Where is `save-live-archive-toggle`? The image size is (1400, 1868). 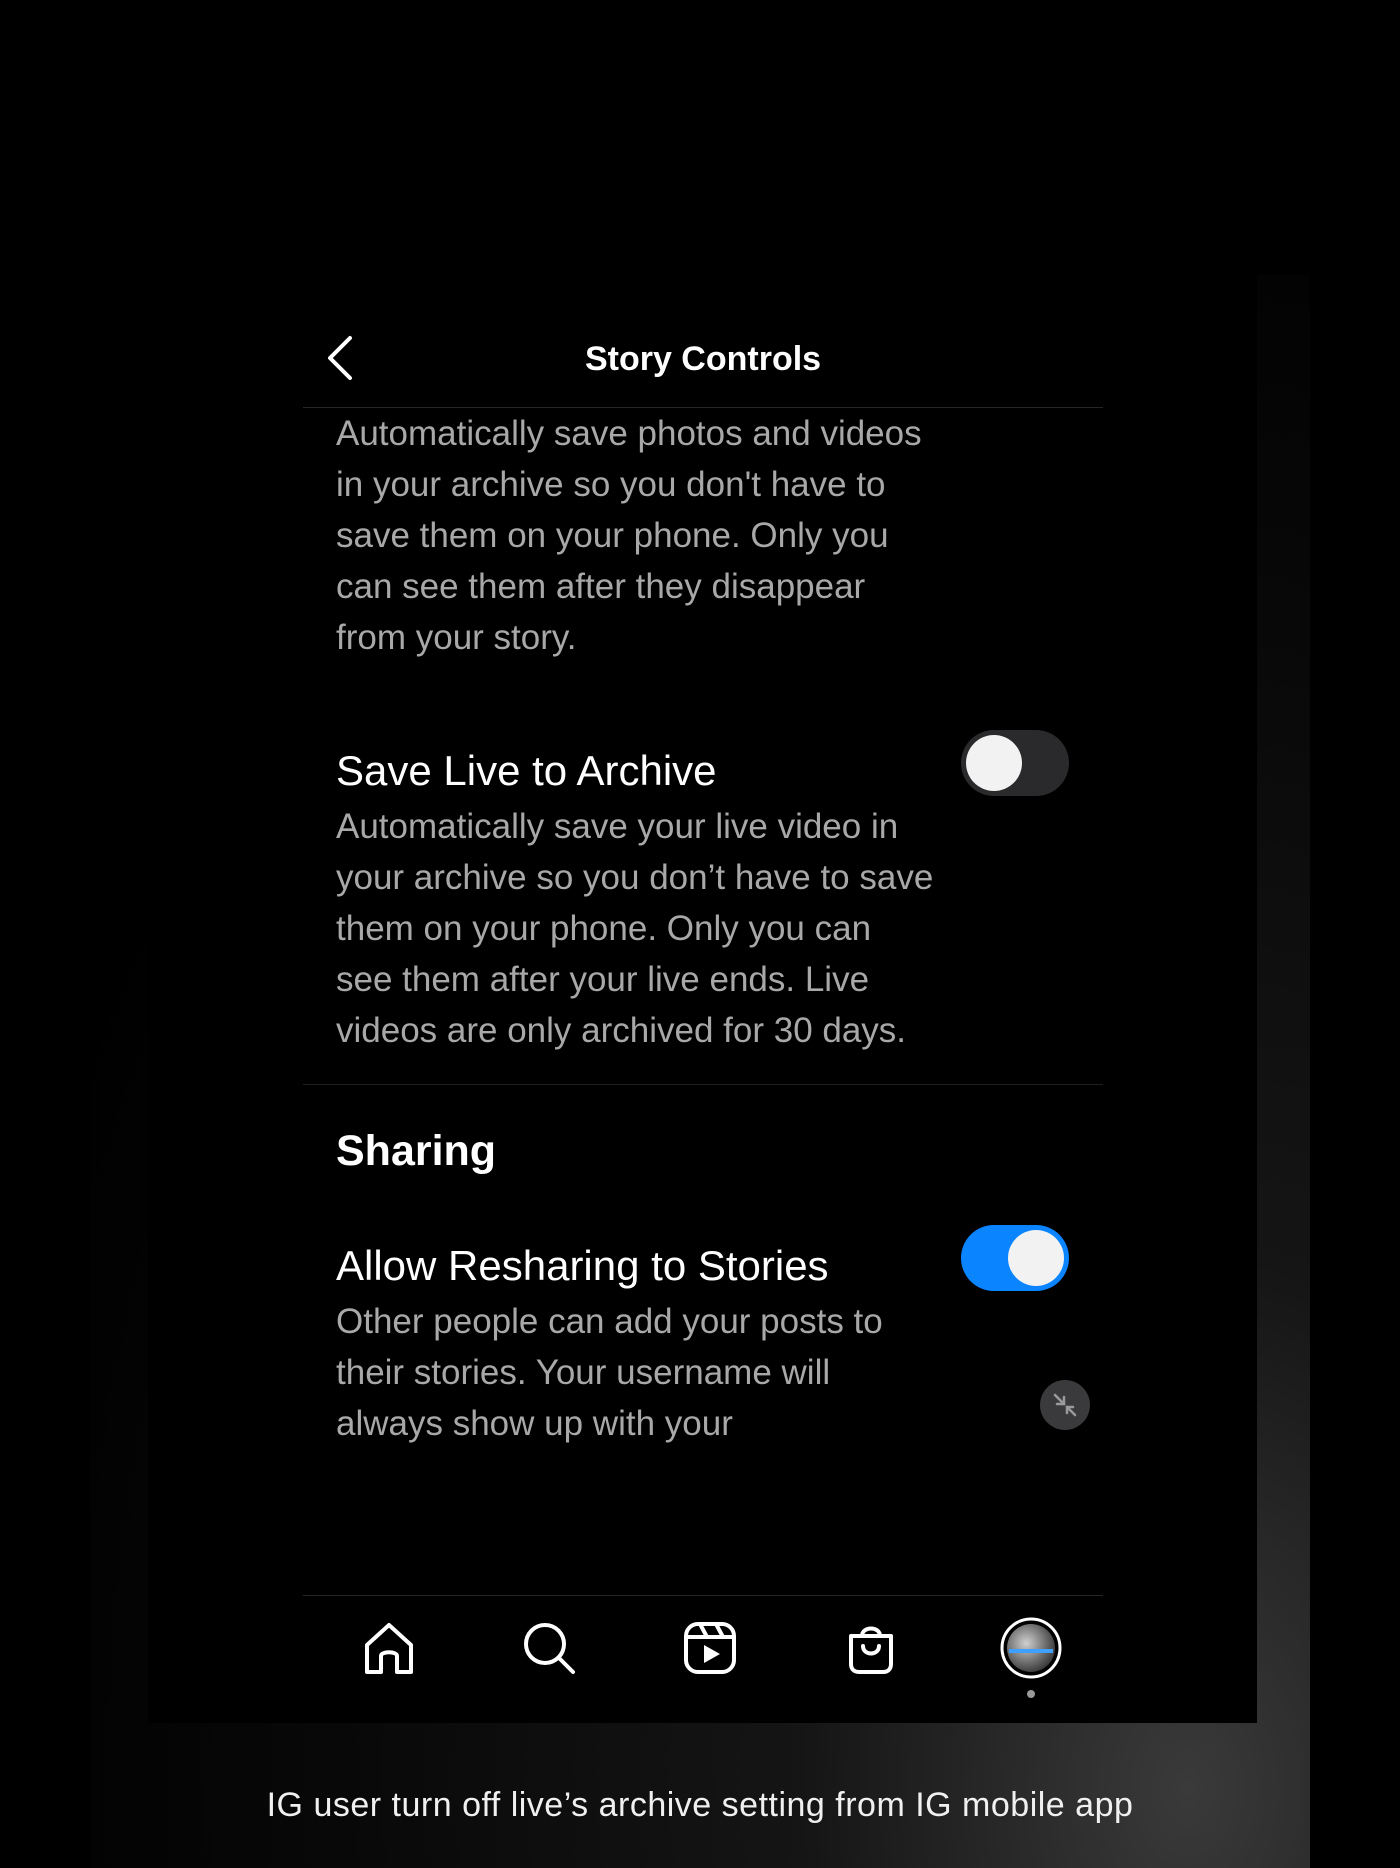
save-live-archive-toggle is located at coordinates (1015, 763).